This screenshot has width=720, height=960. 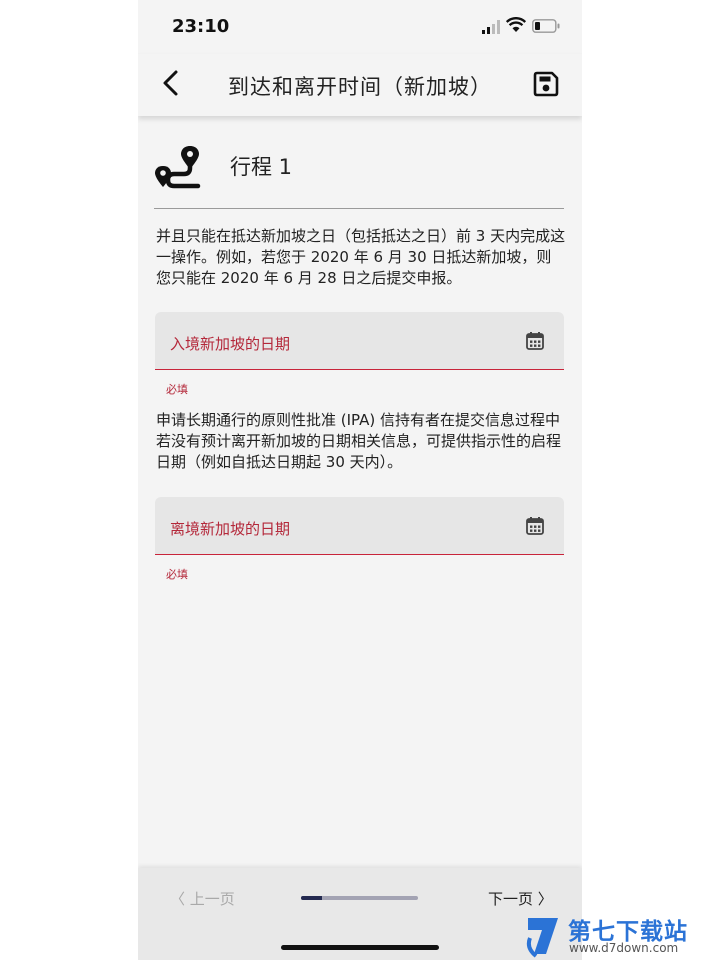 What do you see at coordinates (177, 389) in the screenshot?
I see `arrival-required-hint: 必填` at bounding box center [177, 389].